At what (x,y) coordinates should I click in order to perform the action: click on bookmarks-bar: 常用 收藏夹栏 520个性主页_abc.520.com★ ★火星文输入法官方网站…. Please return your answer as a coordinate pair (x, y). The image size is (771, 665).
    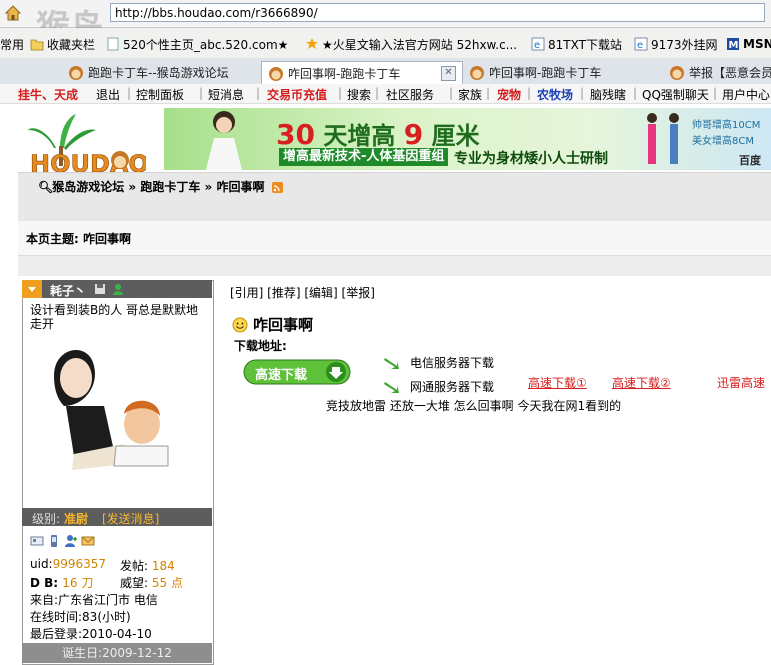
    Looking at the image, I should click on (385, 43).